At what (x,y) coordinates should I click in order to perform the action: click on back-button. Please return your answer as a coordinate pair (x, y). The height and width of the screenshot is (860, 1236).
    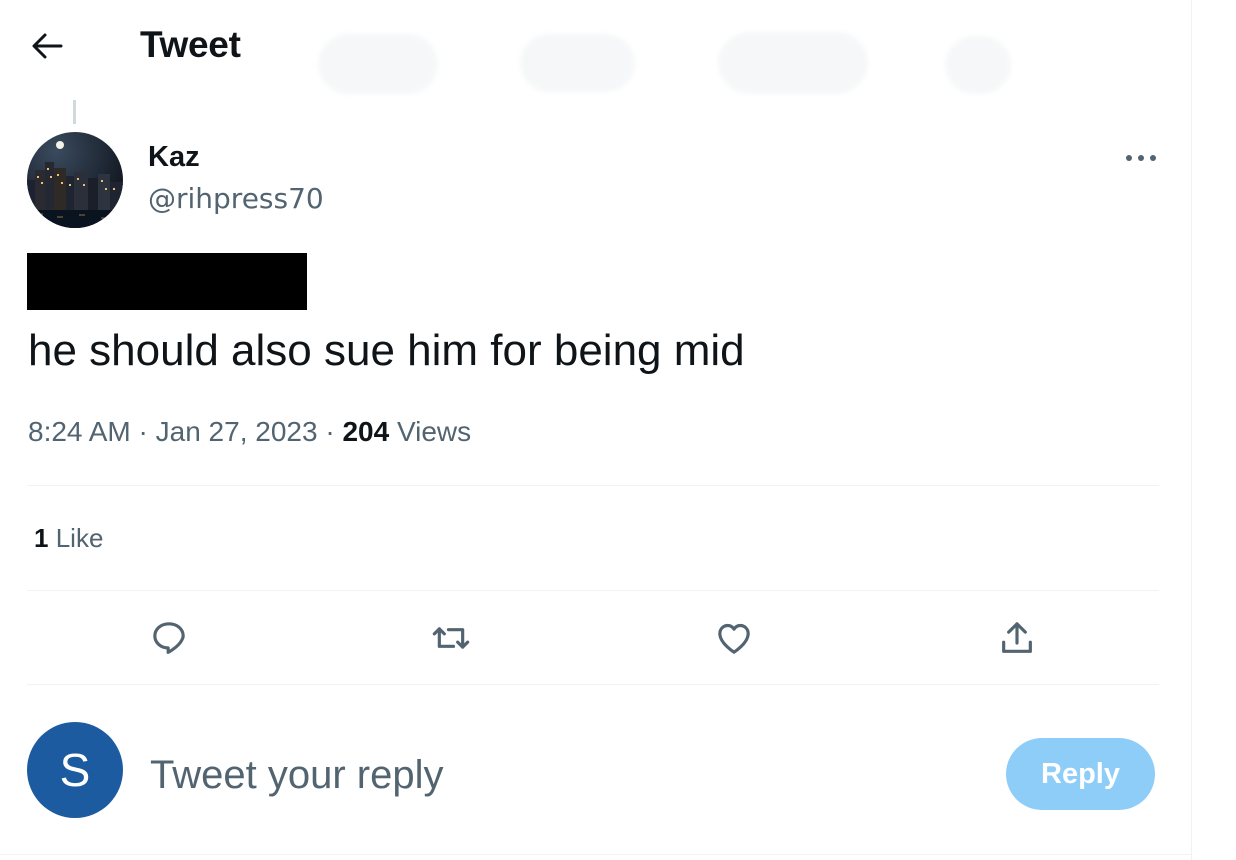
    Looking at the image, I should click on (47, 46).